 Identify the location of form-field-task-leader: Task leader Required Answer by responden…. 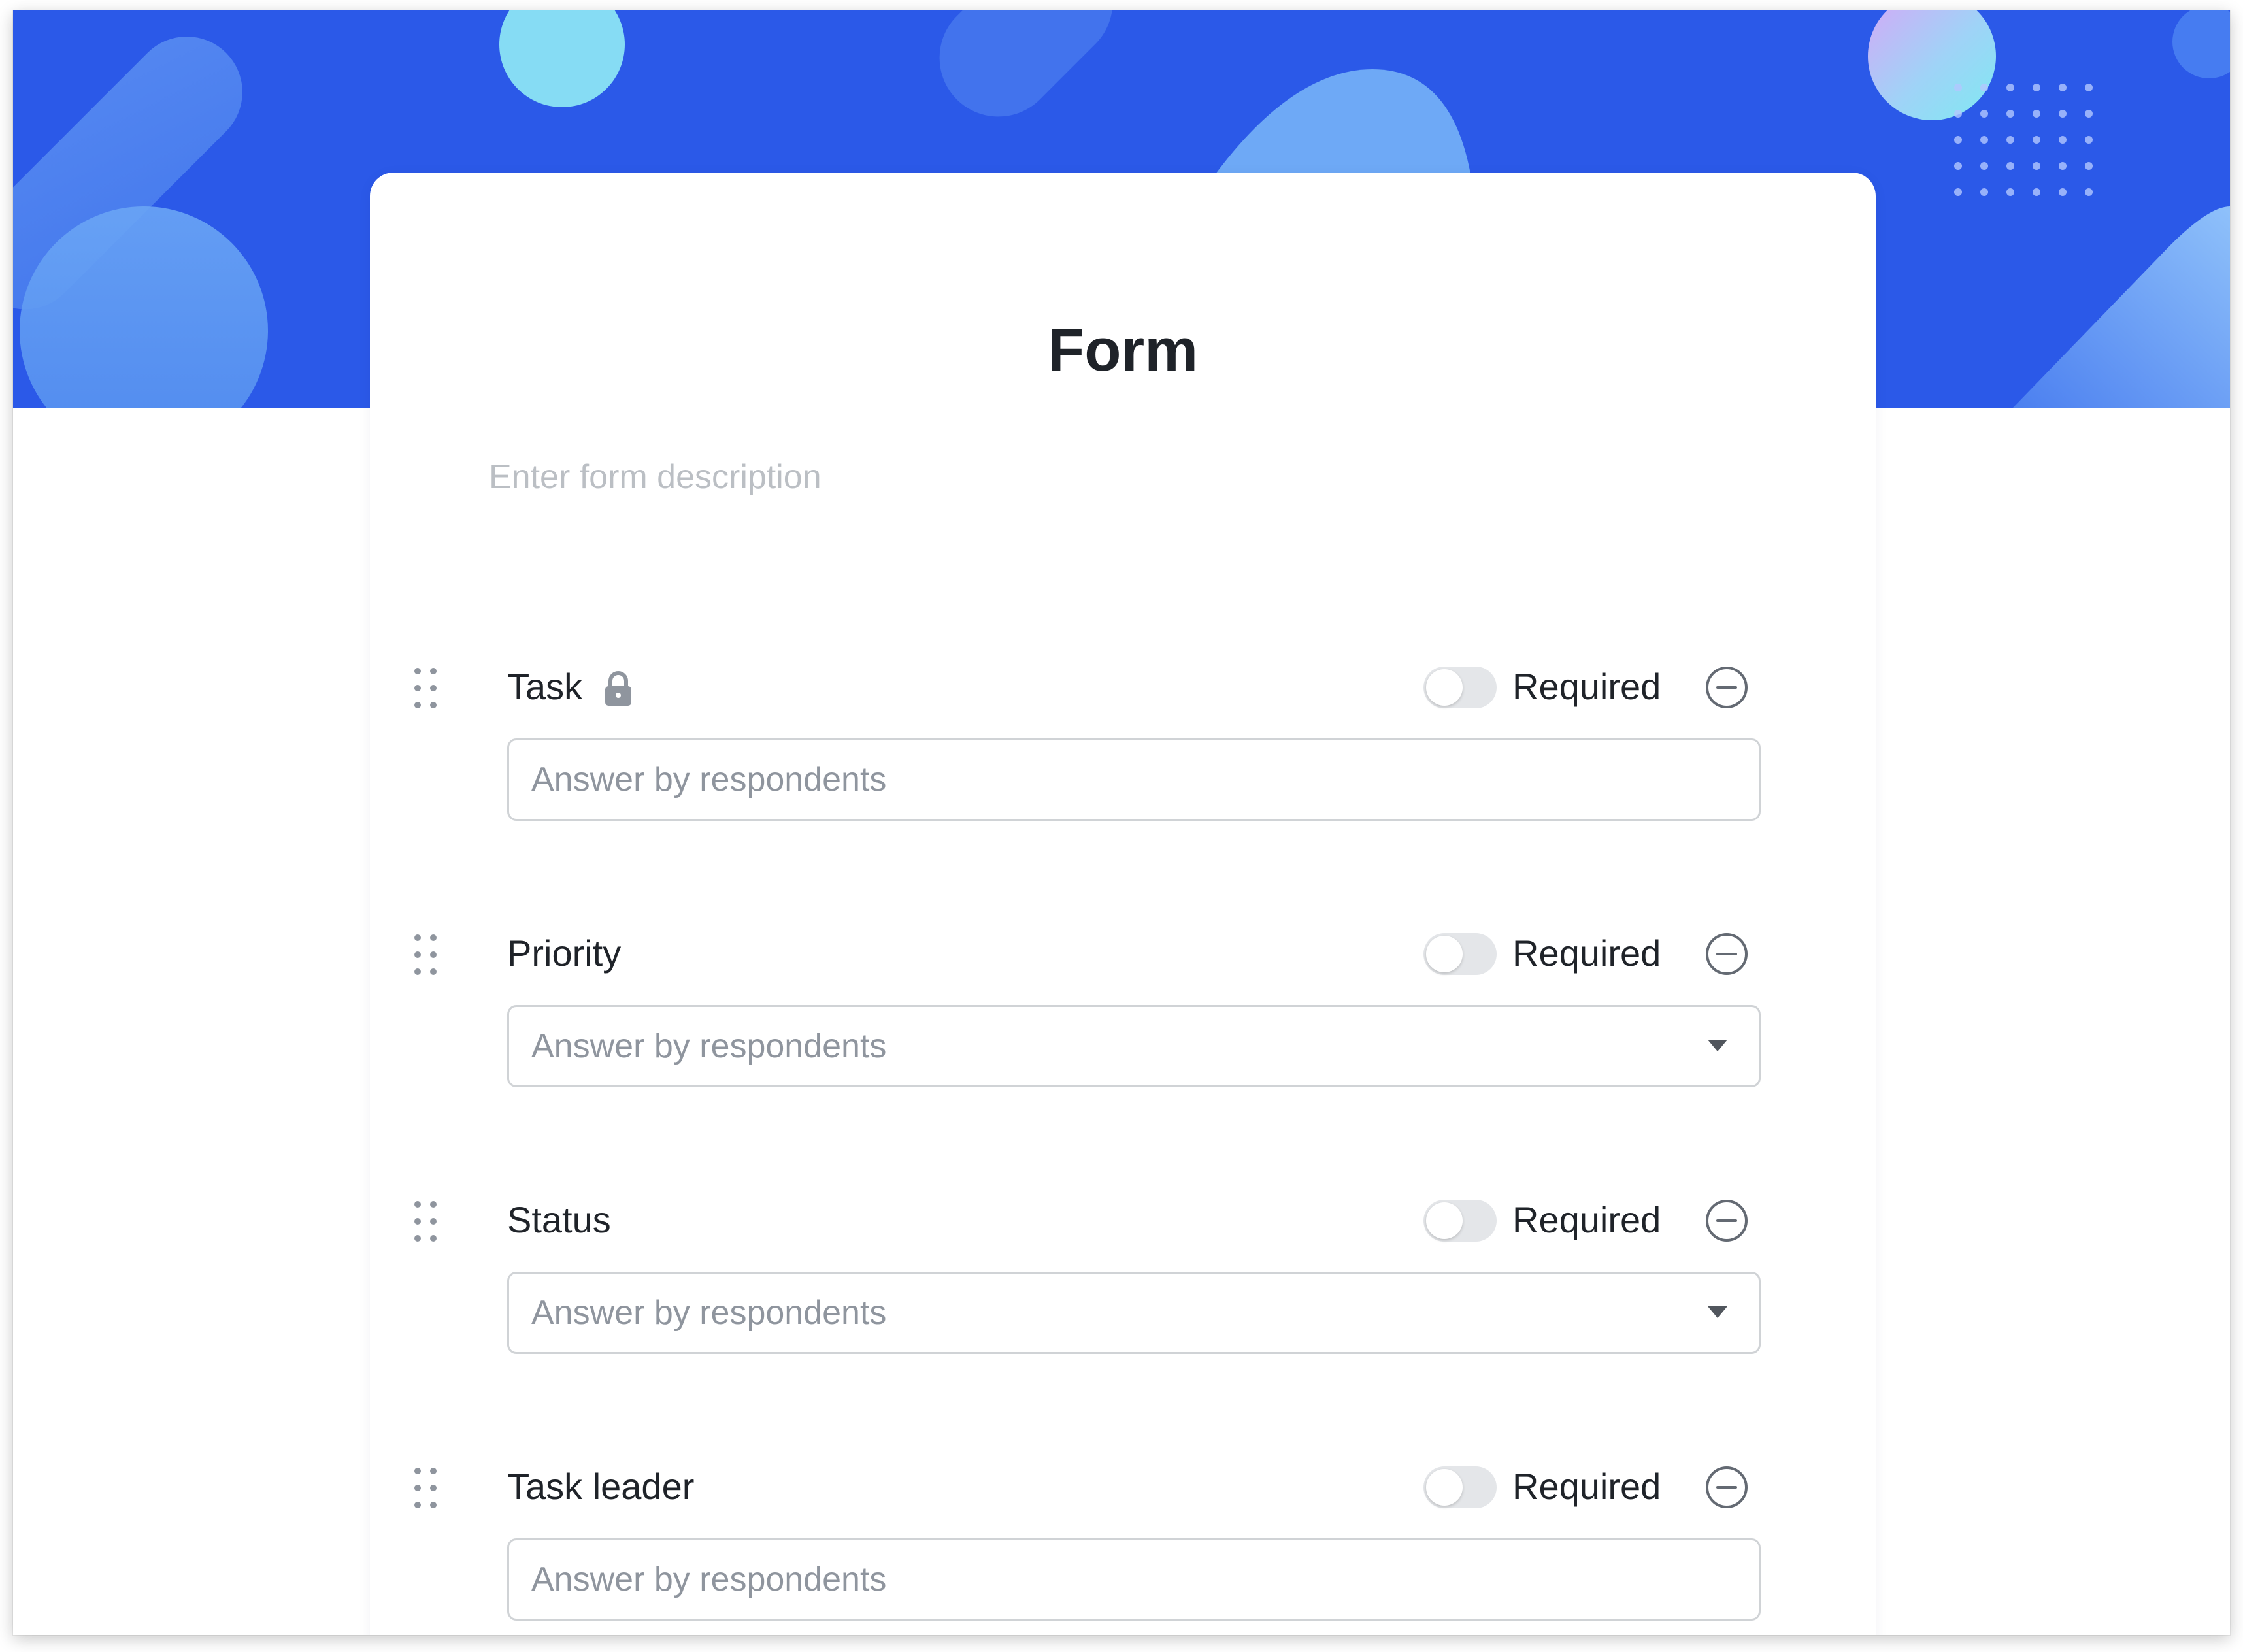
(1123, 1546).